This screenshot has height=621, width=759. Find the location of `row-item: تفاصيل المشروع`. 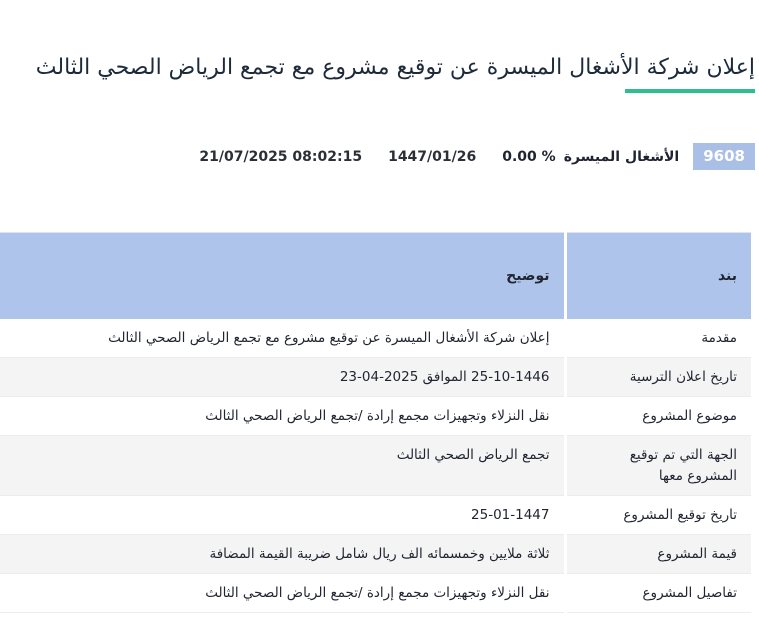

row-item: تفاصيل المشروع is located at coordinates (657, 593).